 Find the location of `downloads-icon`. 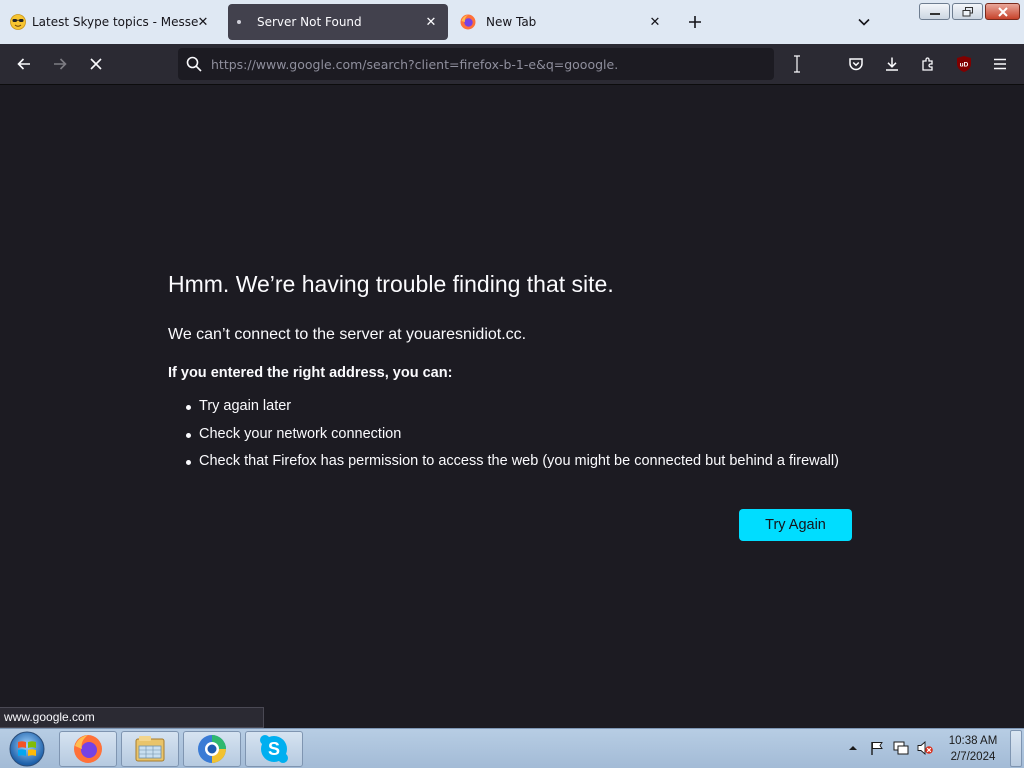

downloads-icon is located at coordinates (892, 64).